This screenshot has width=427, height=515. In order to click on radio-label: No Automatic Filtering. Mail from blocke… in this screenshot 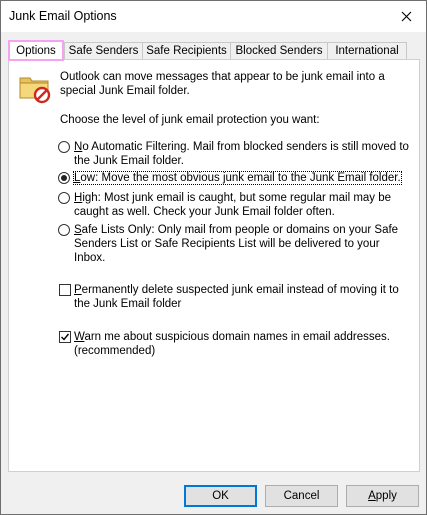, I will do `click(241, 154)`.